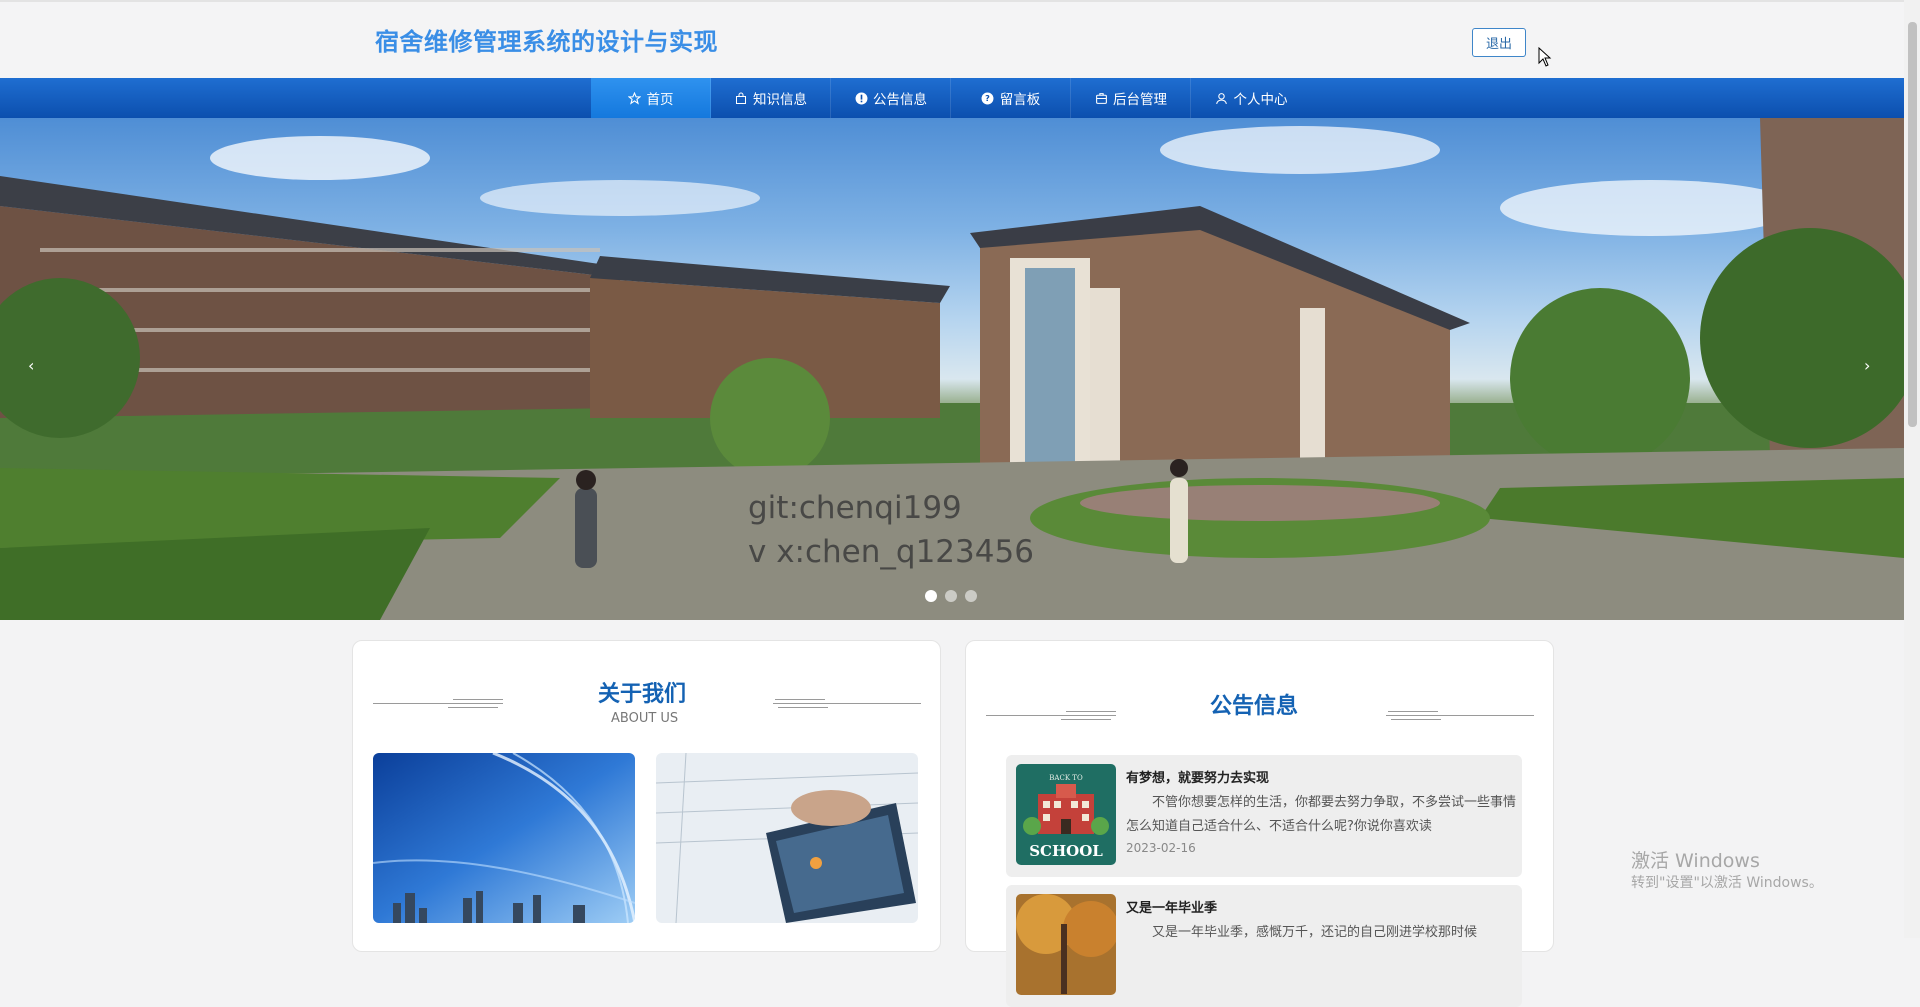 The width and height of the screenshot is (1920, 1007). What do you see at coordinates (660, 100) in the screenshot?
I see `nav-label: 首页` at bounding box center [660, 100].